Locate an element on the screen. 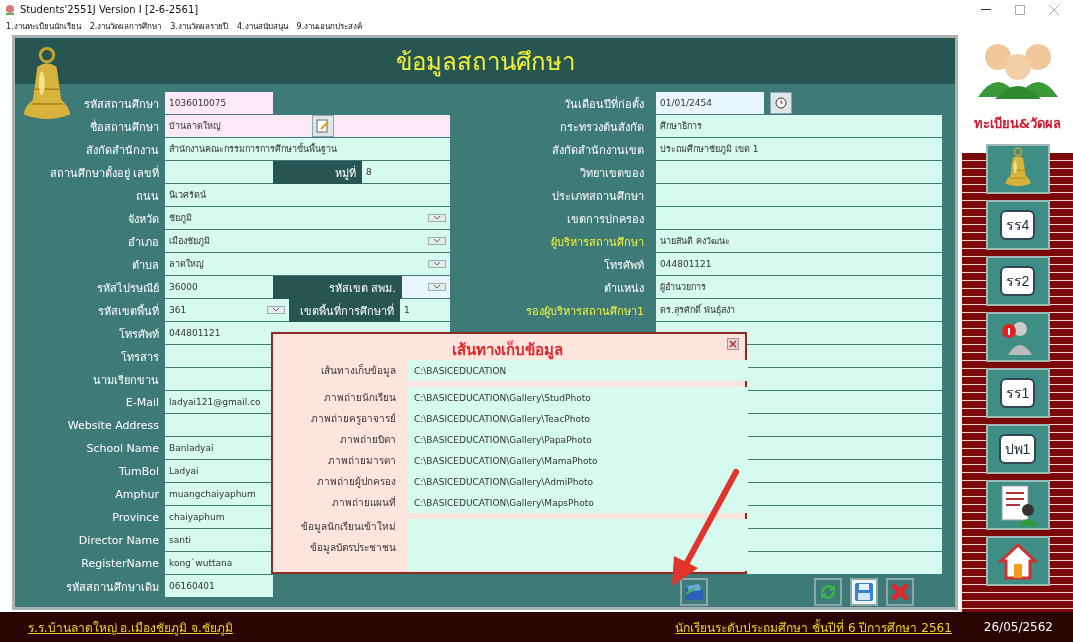 This screenshot has width=1073, height=642. text-field: 8 is located at coordinates (406, 172).